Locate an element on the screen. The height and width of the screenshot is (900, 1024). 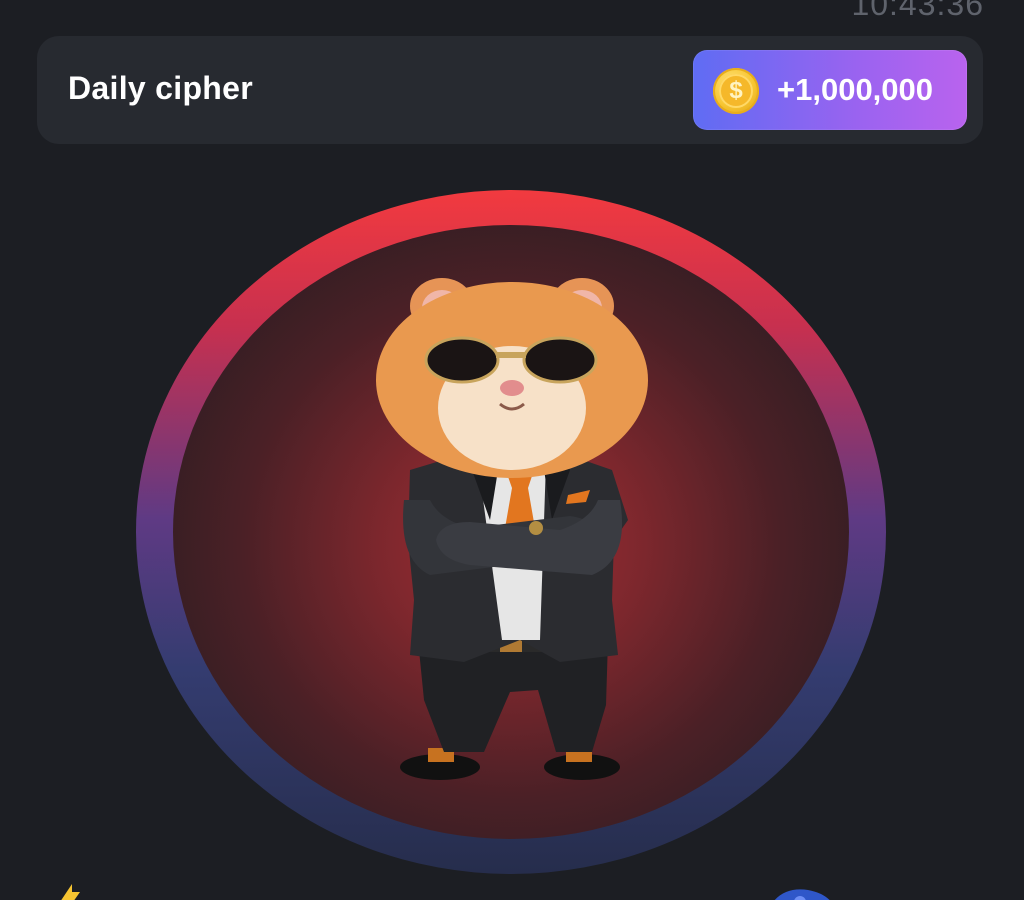
boost-icon is located at coordinates (802, 894).